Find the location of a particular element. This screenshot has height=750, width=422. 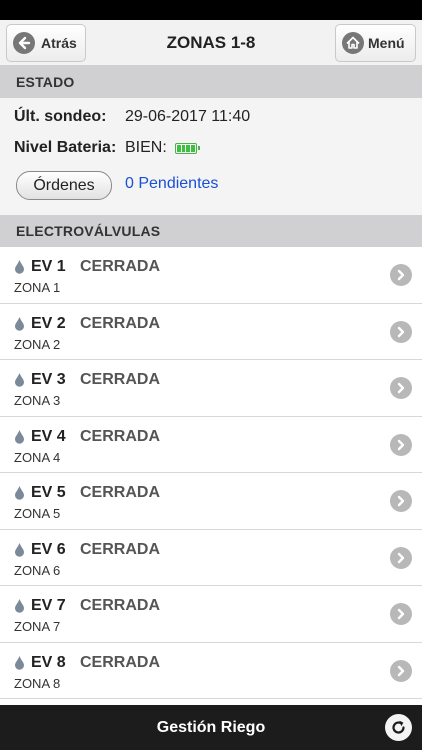

nivel-bateria-row: Nivel Bateria: BIEN: is located at coordinates (107, 148).